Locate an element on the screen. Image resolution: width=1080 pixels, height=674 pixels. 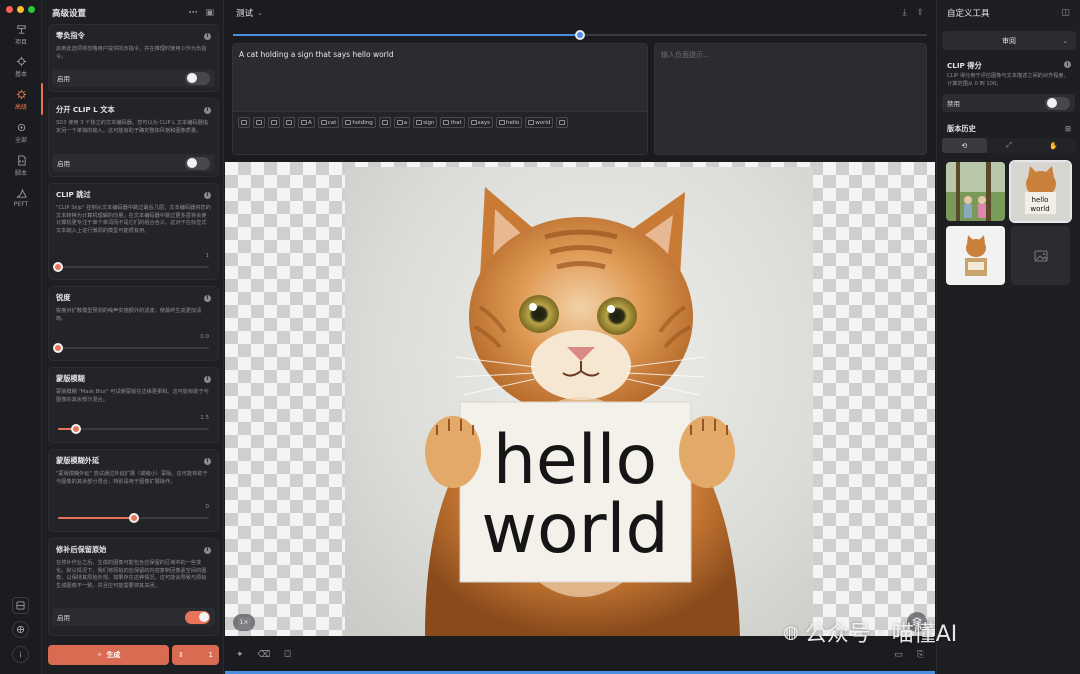
card-title: 分开 CLIP L 文本 is located at coordinates (85, 109).